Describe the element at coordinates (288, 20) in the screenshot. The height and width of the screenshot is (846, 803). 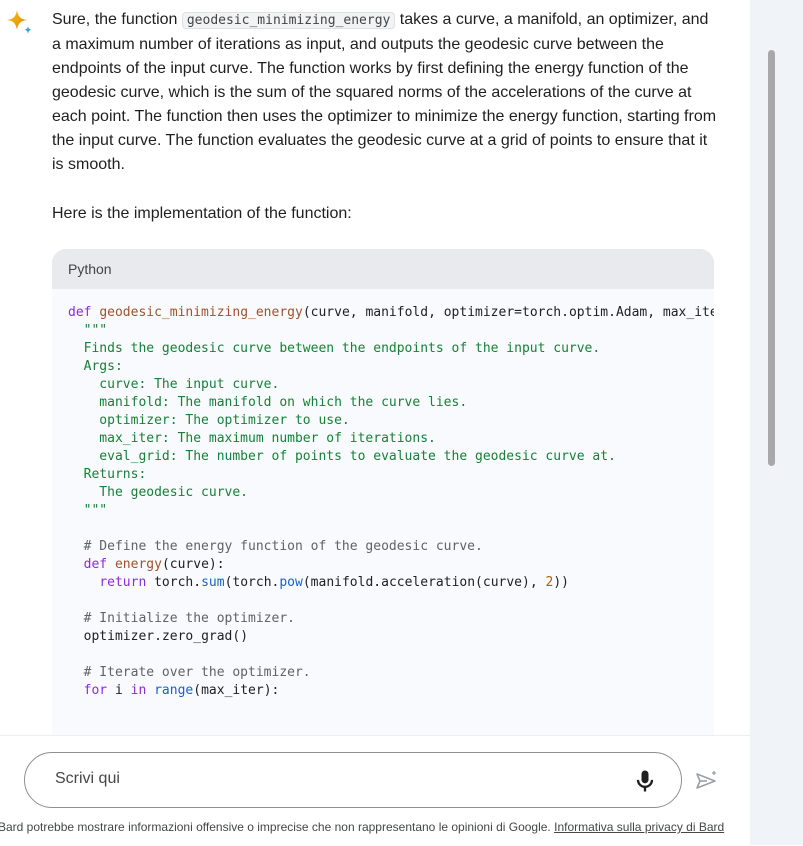
I see `inline-code-function-name: geodesic_minimizing_energy` at that location.